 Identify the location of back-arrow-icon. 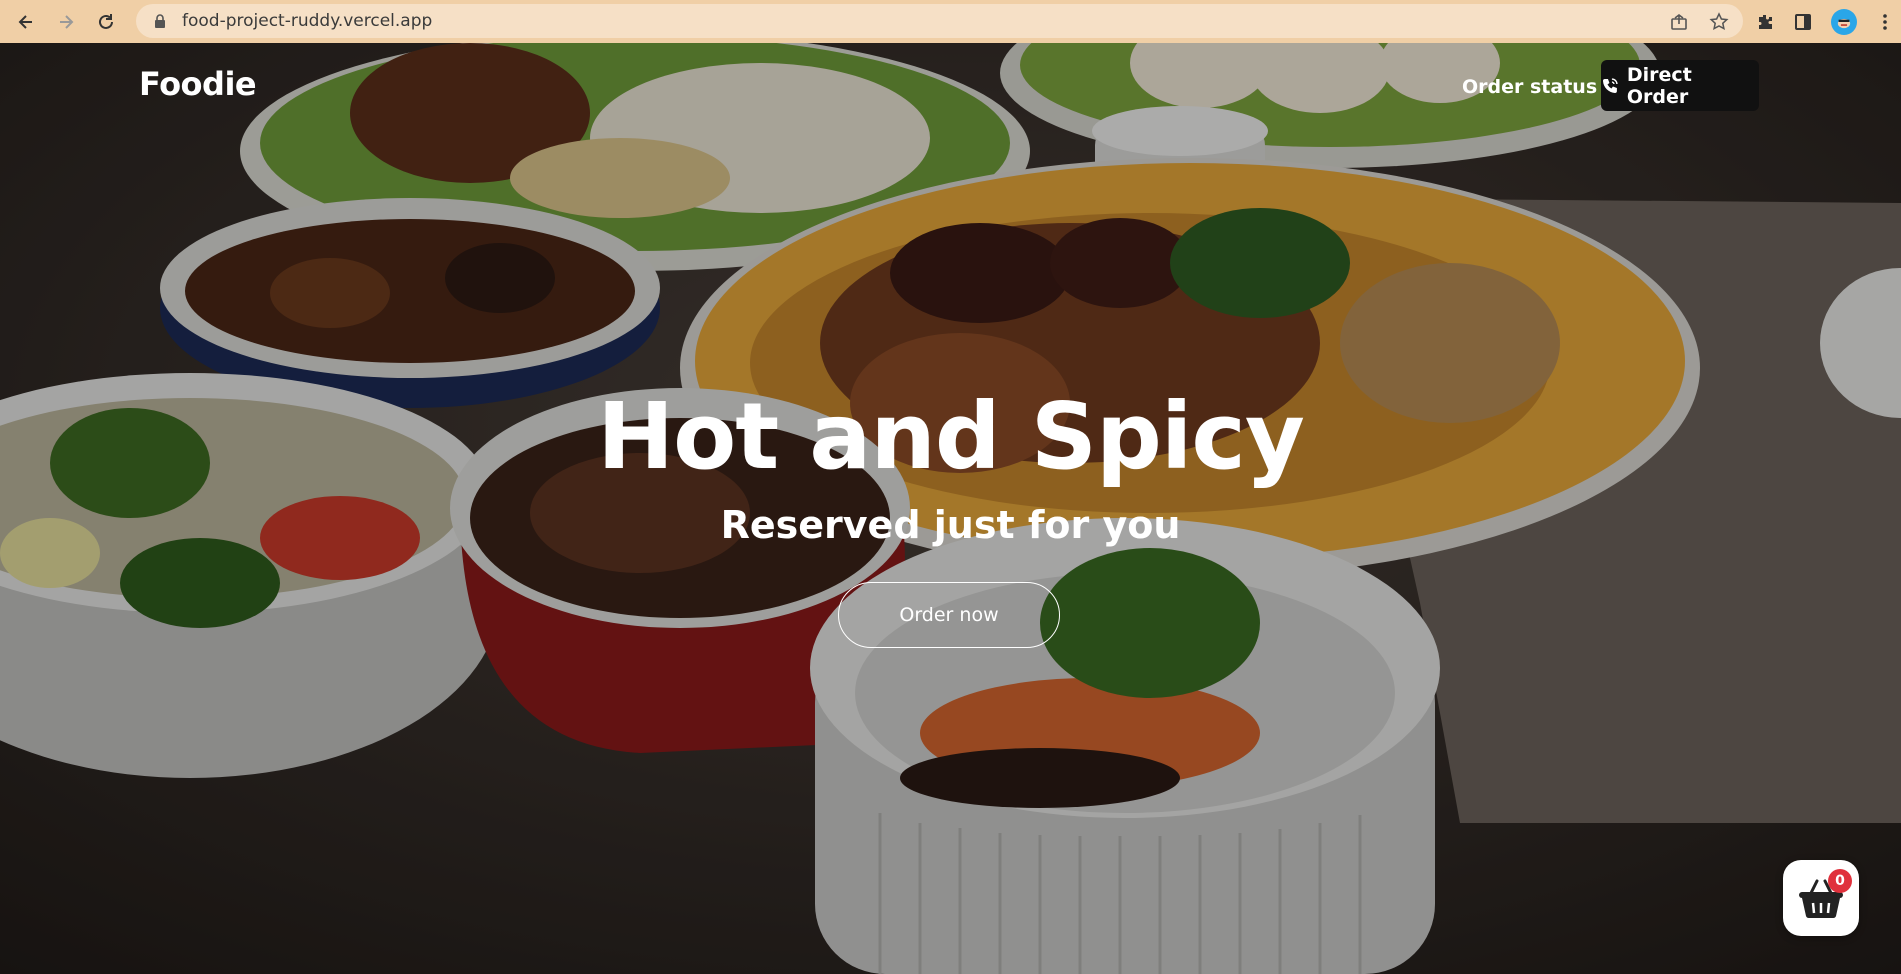
(25, 21).